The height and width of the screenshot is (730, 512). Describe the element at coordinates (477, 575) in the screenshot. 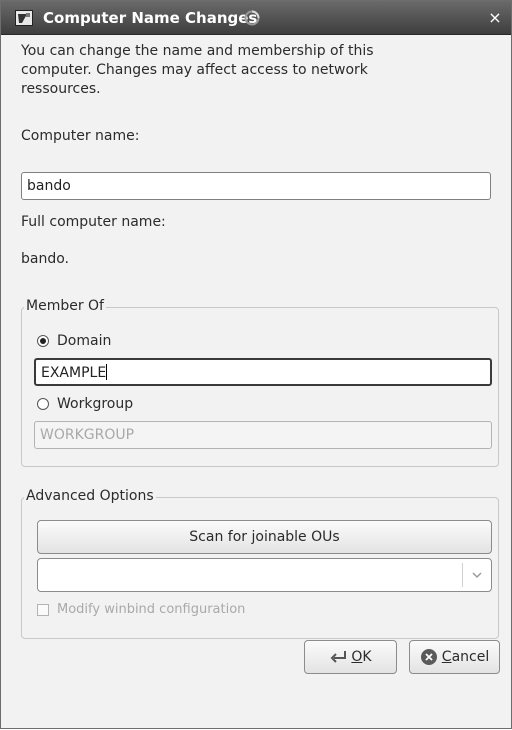

I see `chevron-down-icon` at that location.